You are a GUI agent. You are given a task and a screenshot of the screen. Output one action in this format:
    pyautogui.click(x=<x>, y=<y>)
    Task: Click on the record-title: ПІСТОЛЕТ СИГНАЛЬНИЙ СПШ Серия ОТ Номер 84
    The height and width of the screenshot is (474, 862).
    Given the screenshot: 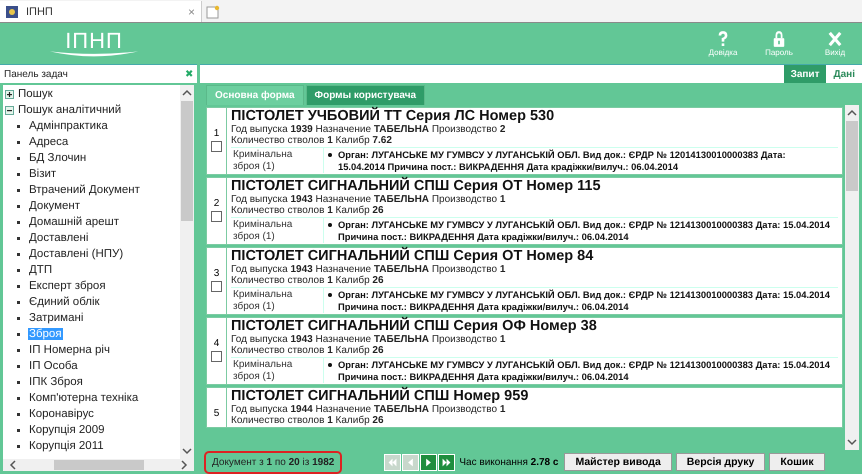 What is the action you would take?
    pyautogui.click(x=412, y=256)
    